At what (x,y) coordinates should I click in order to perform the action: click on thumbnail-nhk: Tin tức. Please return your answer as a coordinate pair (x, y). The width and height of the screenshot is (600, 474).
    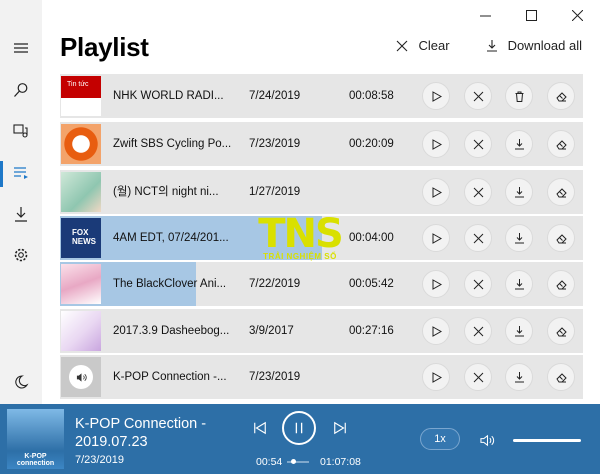
    Looking at the image, I should click on (81, 96).